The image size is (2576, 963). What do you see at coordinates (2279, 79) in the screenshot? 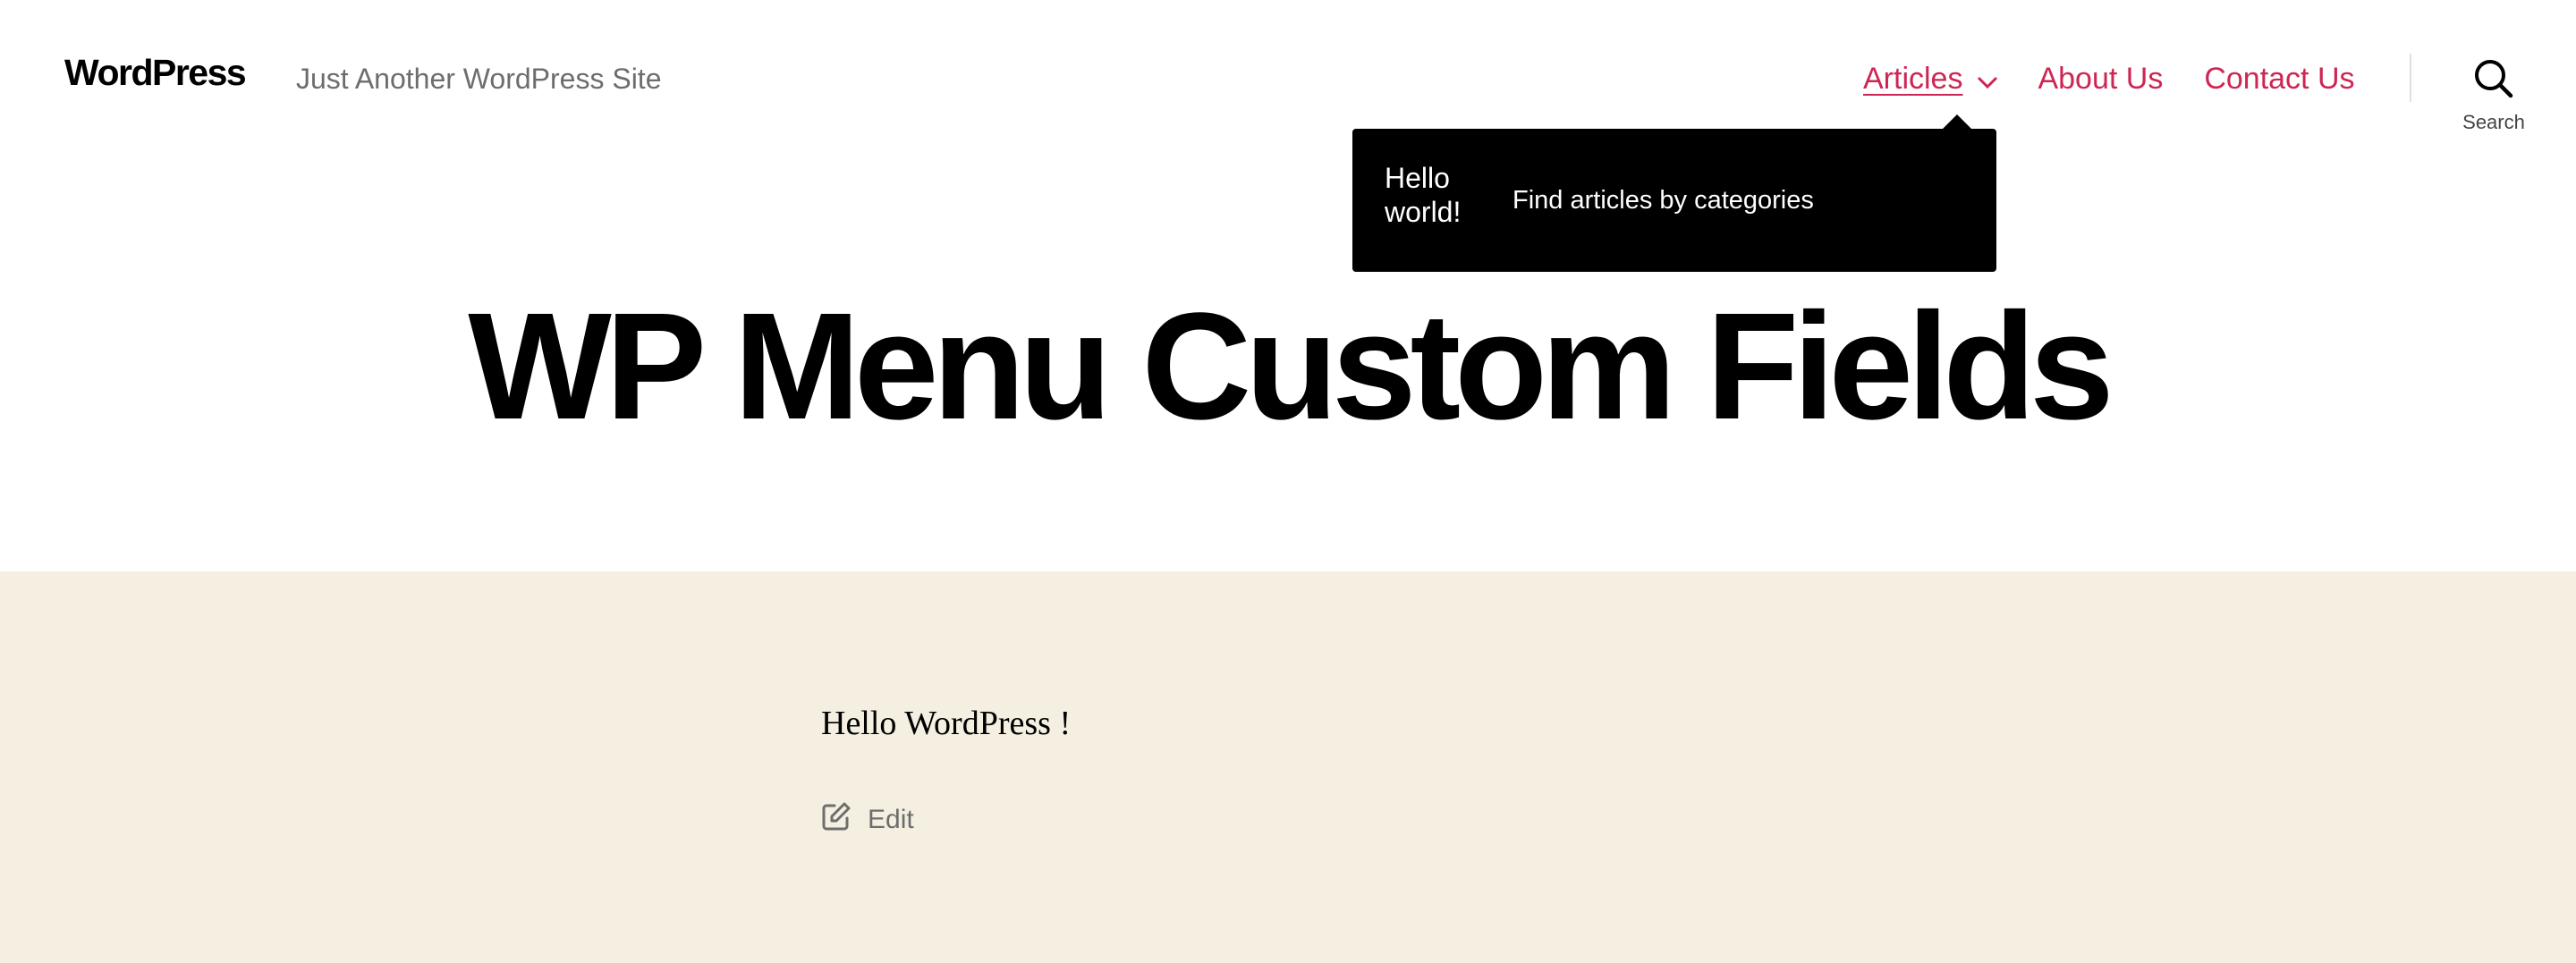
I see `menu-item-contact: Contact Us` at bounding box center [2279, 79].